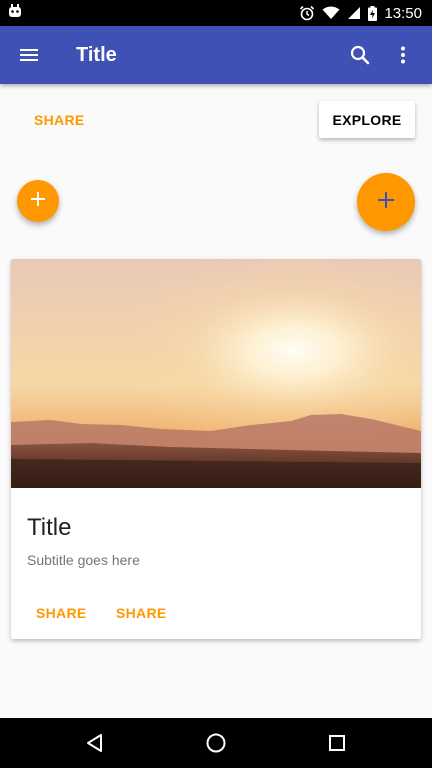 The width and height of the screenshot is (432, 768). Describe the element at coordinates (216, 13) in the screenshot. I see `status-bar: 13:50` at that location.